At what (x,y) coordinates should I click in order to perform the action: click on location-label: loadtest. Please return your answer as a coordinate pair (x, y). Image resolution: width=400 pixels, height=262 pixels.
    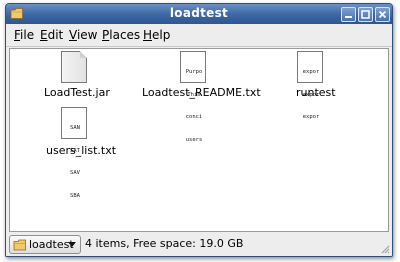
    Looking at the image, I should click on (51, 244).